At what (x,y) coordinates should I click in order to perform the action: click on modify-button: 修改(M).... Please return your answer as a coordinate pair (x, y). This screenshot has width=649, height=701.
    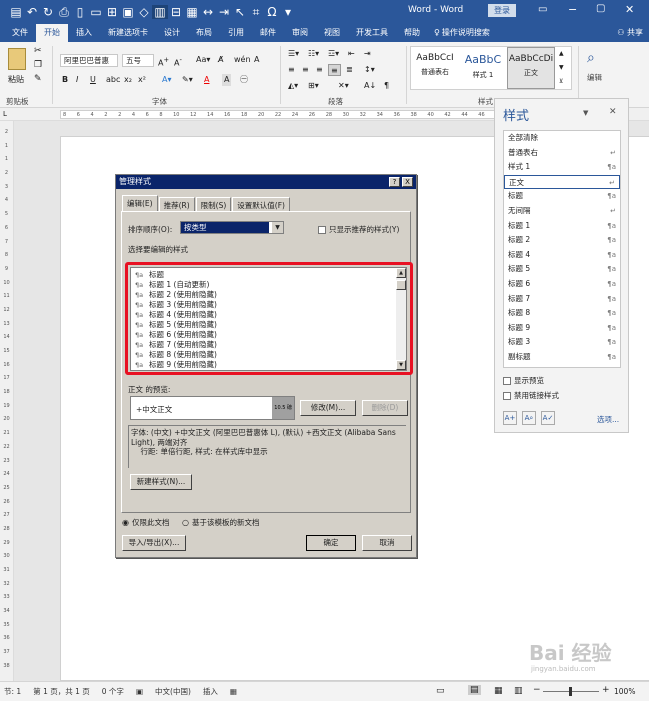
    Looking at the image, I should click on (328, 408).